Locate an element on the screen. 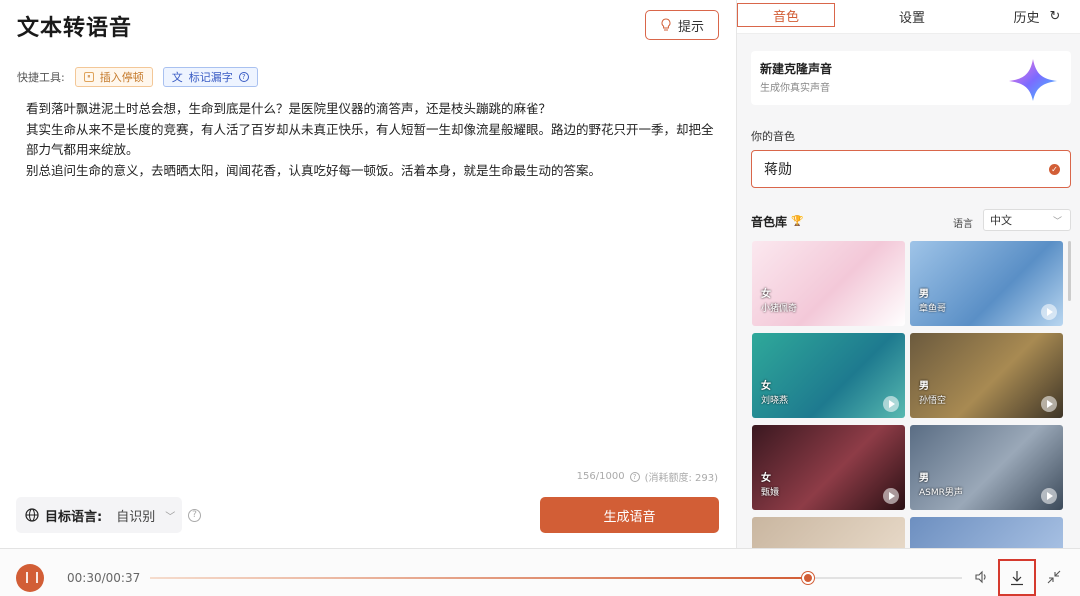  sparkle-icon is located at coordinates (1033, 80).